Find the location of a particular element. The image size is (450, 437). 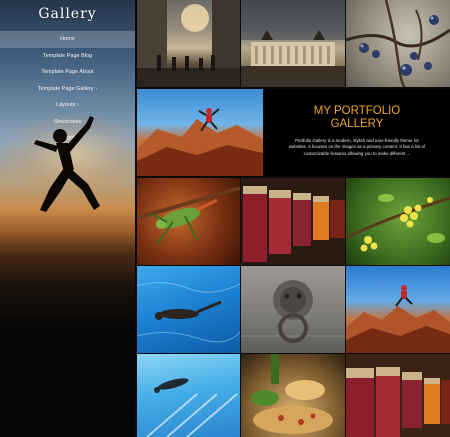

menu-item-label: Layouts is located at coordinates (66, 105).